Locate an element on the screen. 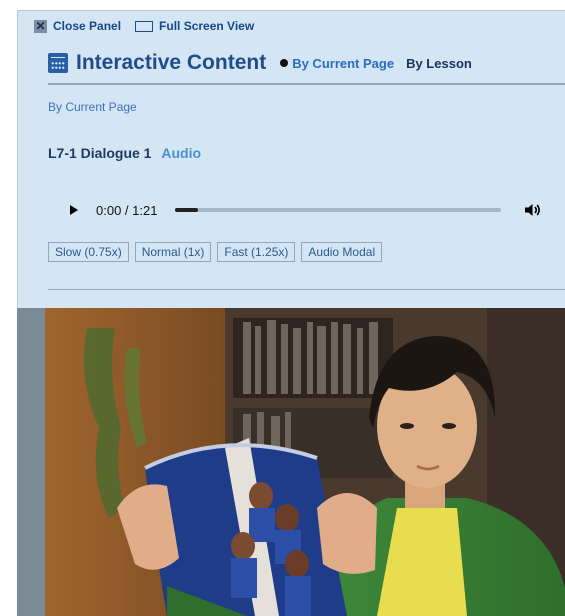 The width and height of the screenshot is (565, 616). audio-player: 0:00 / 1:21 is located at coordinates (317, 210).